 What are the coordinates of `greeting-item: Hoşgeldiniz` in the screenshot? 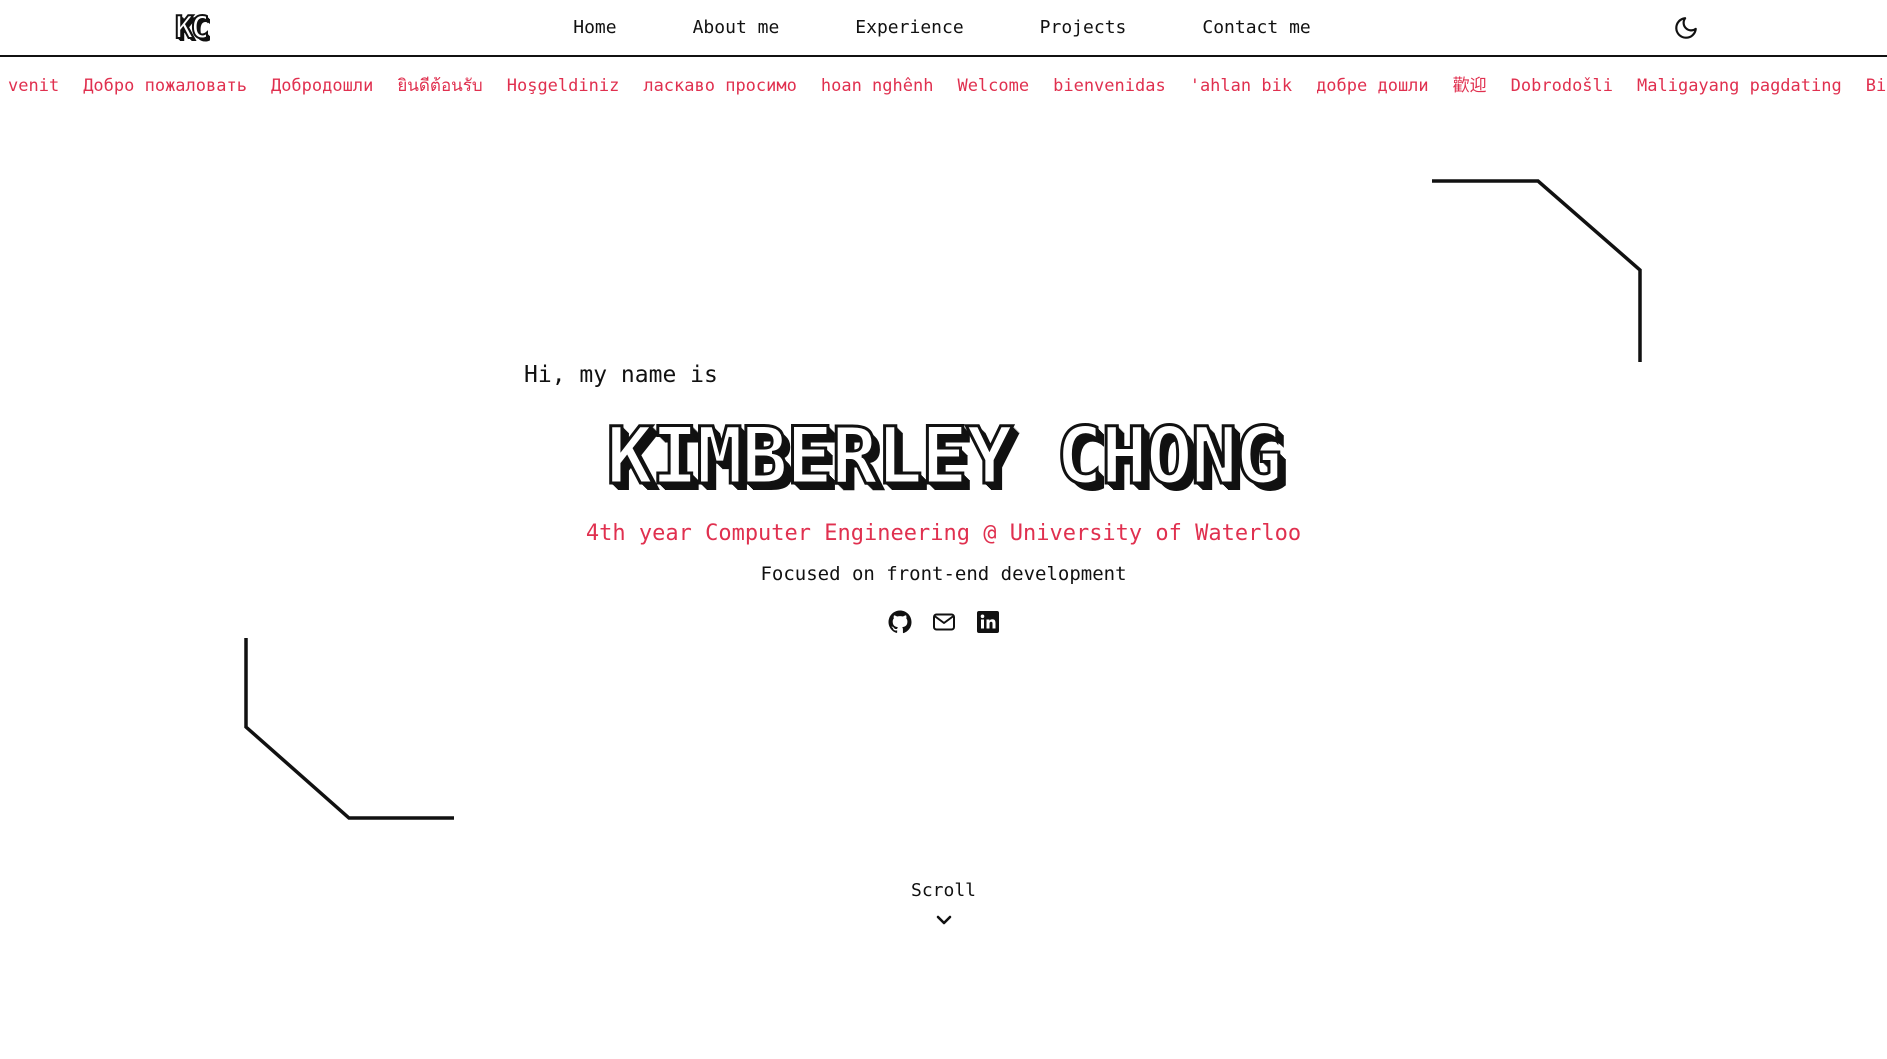 It's located at (563, 86).